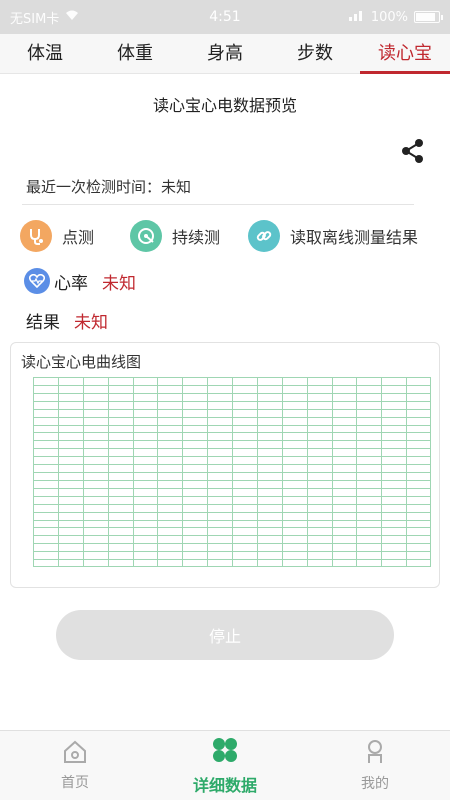 The height and width of the screenshot is (800, 450). I want to click on top-tabs: 体温 体重 身高 步数 读心宝, so click(225, 54).